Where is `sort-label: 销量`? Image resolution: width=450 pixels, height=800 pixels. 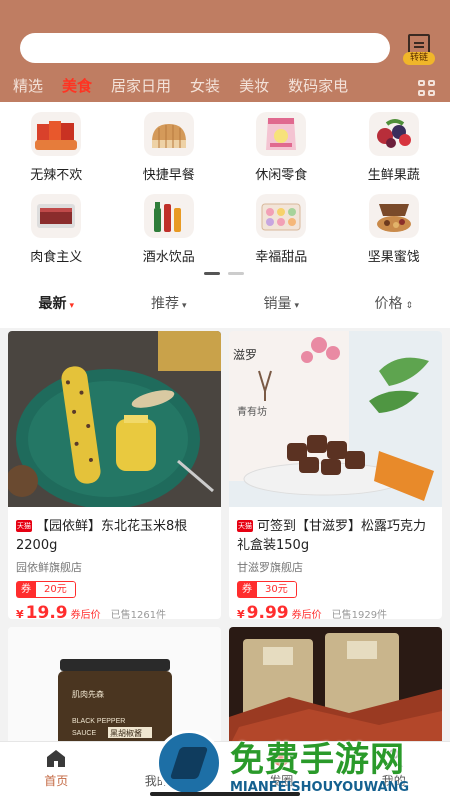
sort-label: 销量 is located at coordinates (277, 304).